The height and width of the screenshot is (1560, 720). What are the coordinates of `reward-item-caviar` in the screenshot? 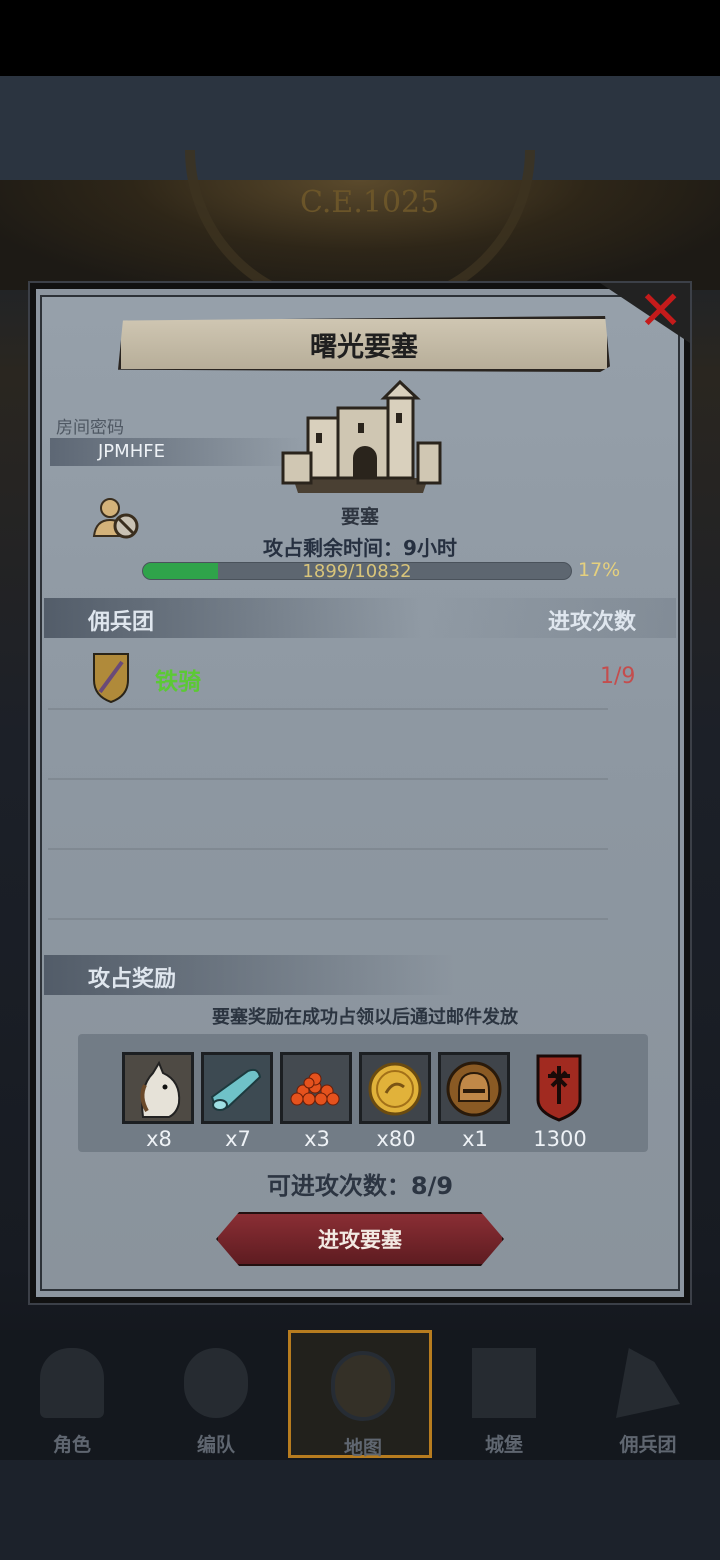 It's located at (316, 1088).